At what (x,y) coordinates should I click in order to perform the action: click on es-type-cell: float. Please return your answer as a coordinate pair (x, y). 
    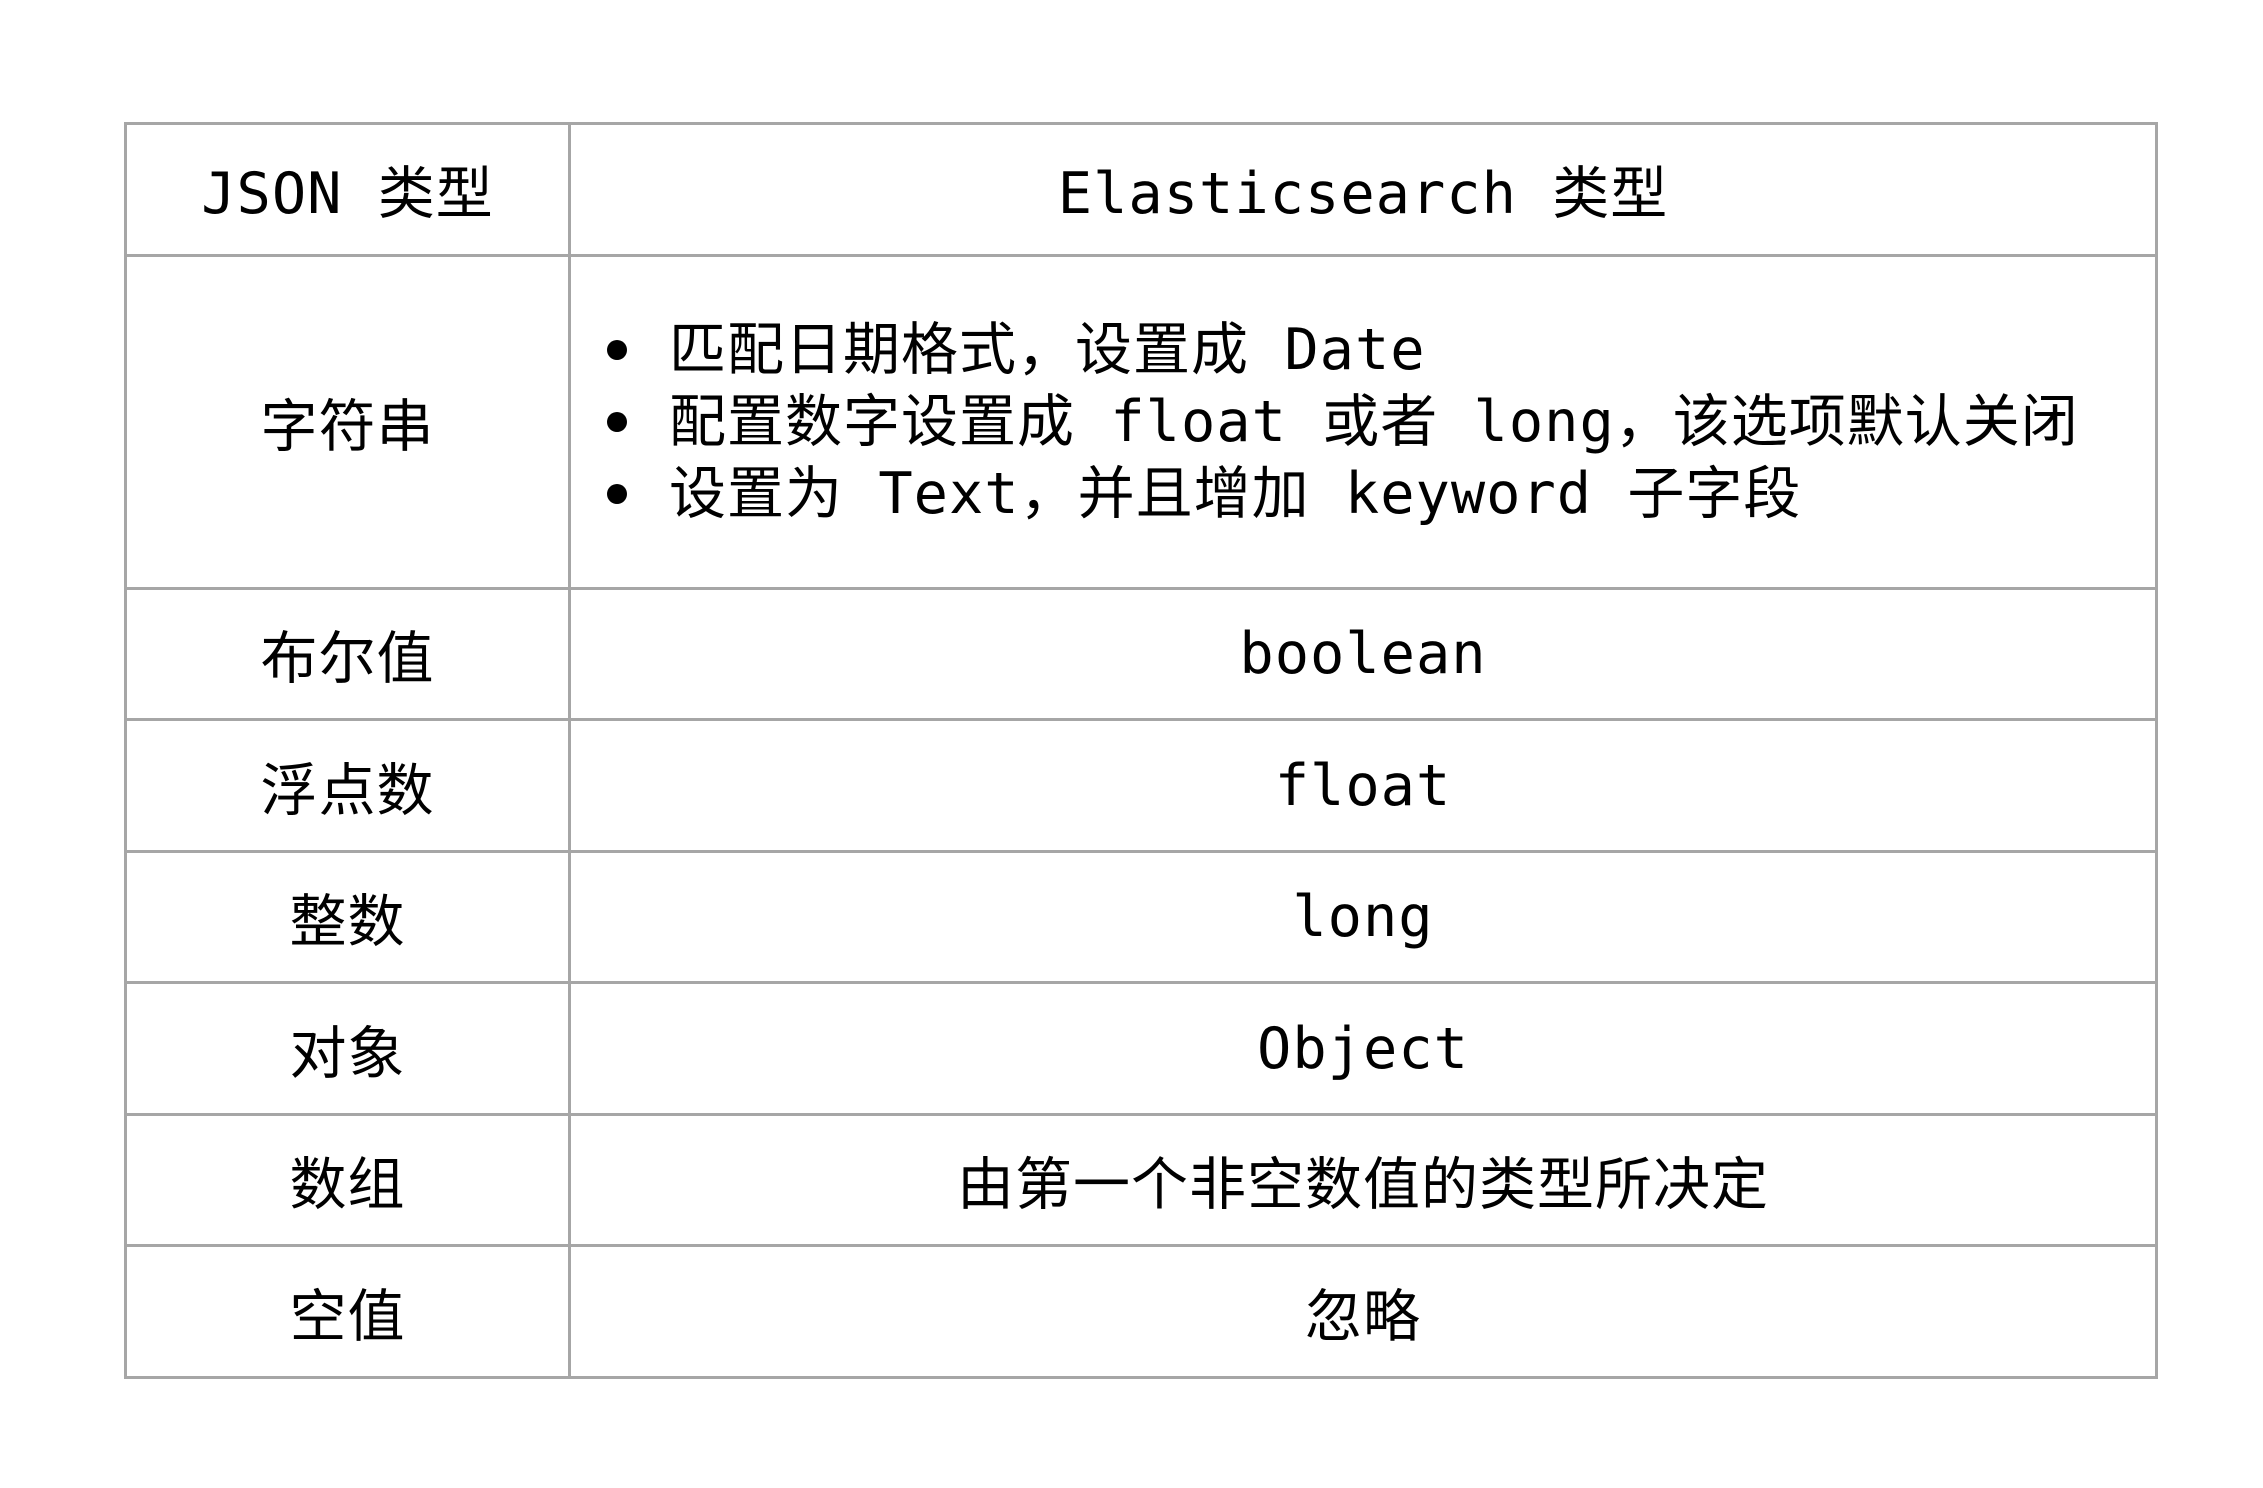
    Looking at the image, I should click on (1363, 785).